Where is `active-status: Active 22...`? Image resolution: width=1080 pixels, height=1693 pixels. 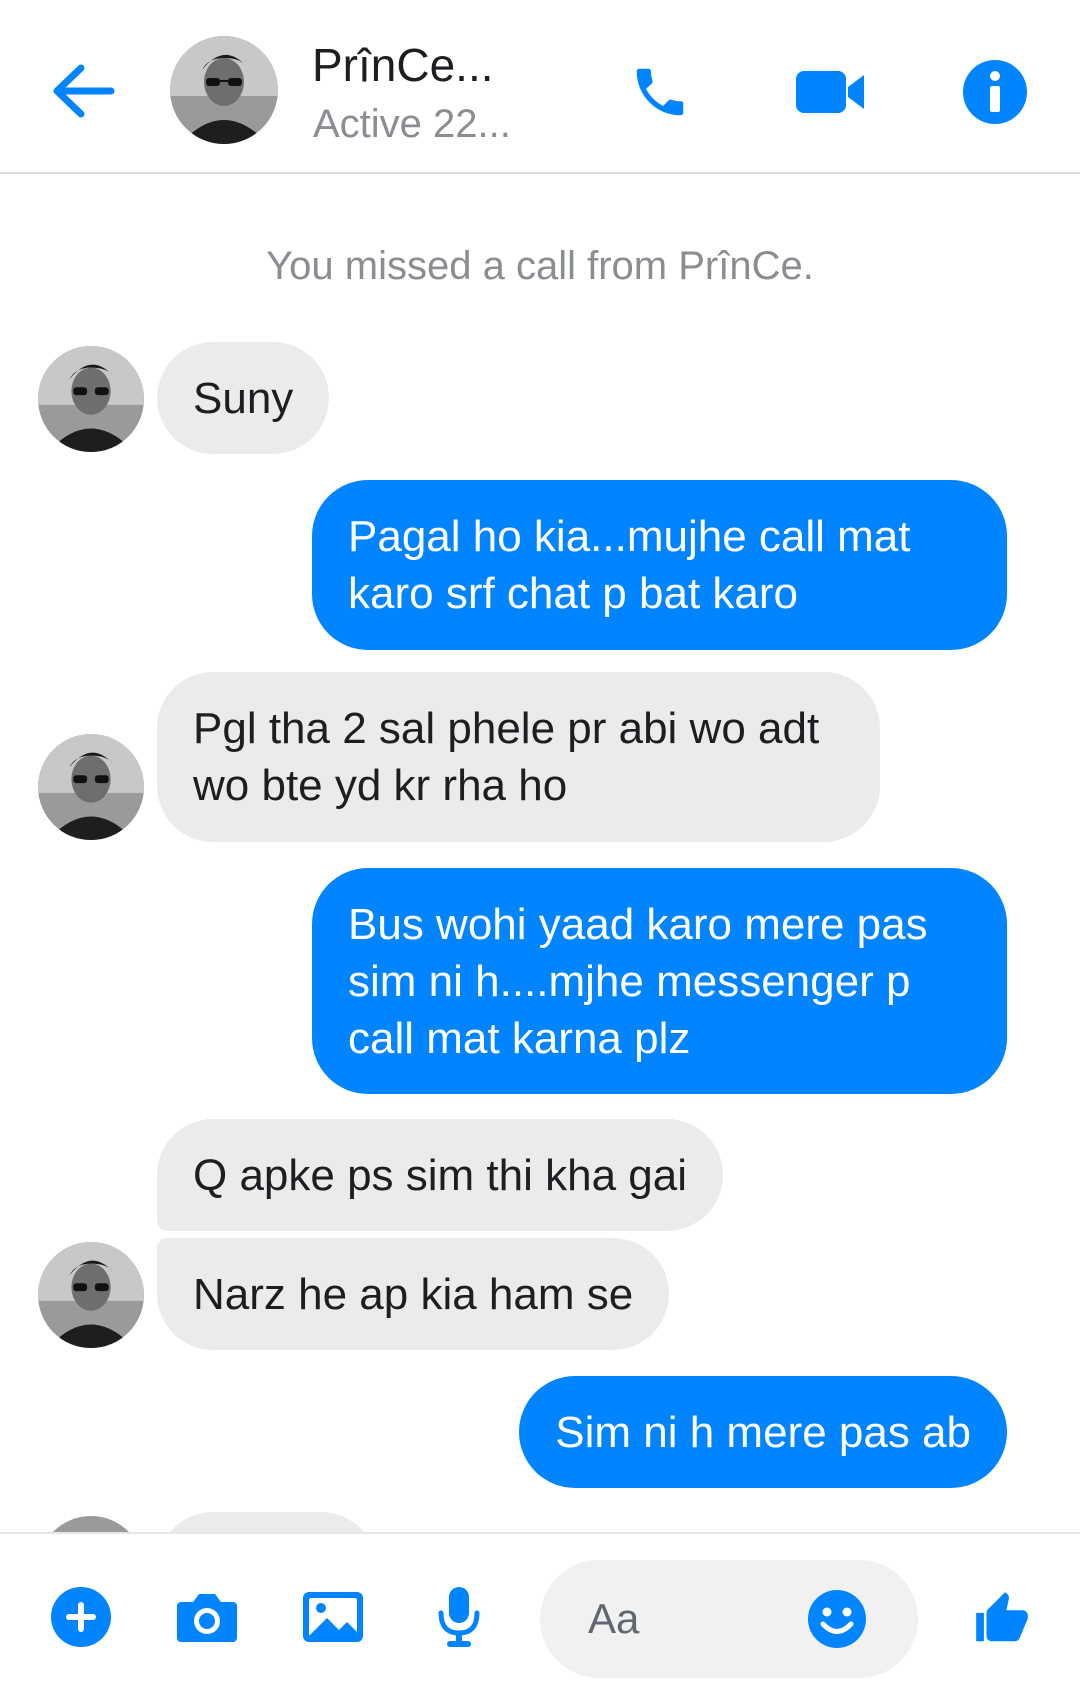
active-status: Active 22... is located at coordinates (412, 124).